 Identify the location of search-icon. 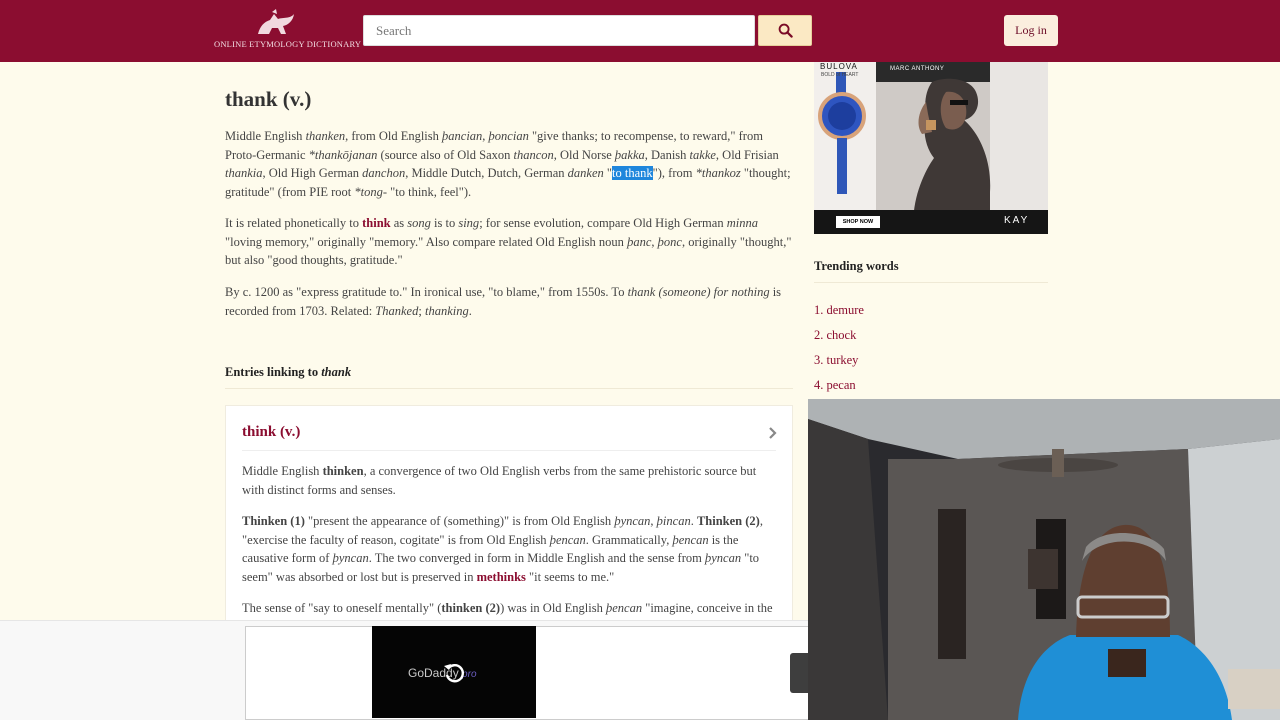
(785, 30).